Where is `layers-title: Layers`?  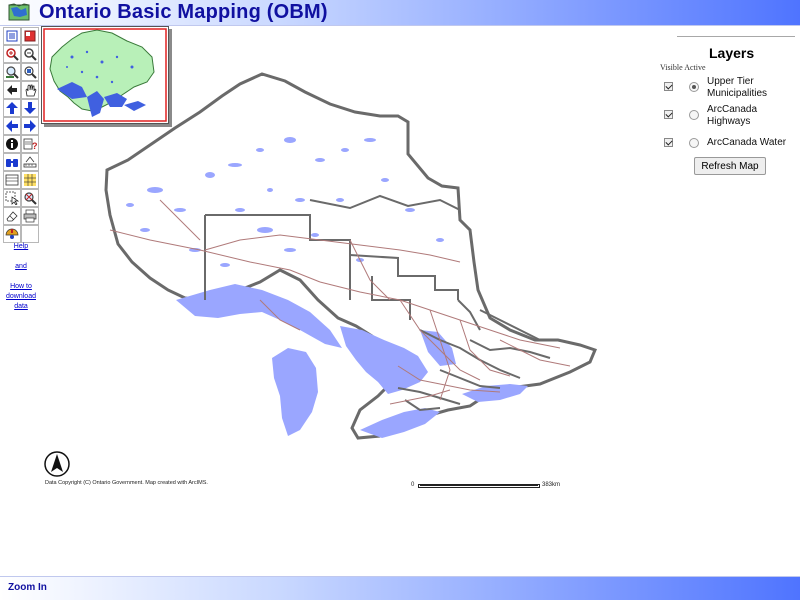
layers-title: Layers is located at coordinates (732, 53).